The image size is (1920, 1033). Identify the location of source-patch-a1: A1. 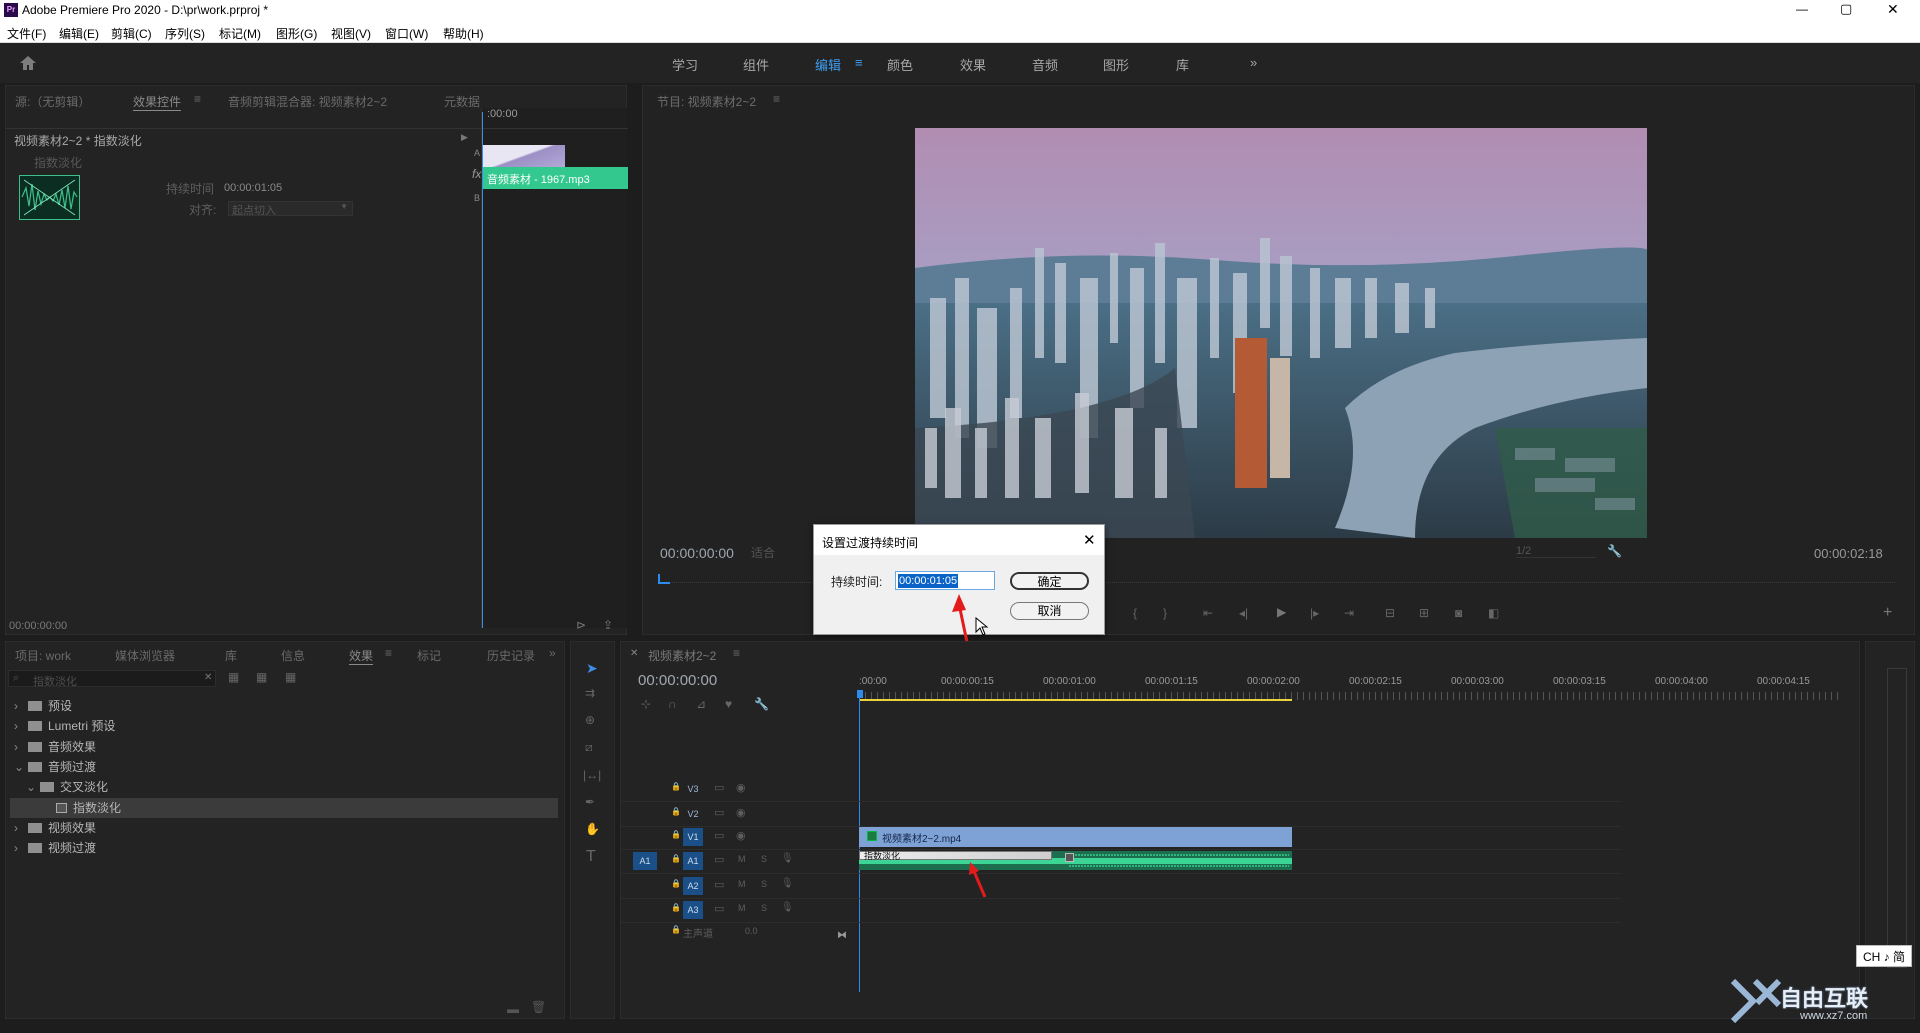
(645, 861).